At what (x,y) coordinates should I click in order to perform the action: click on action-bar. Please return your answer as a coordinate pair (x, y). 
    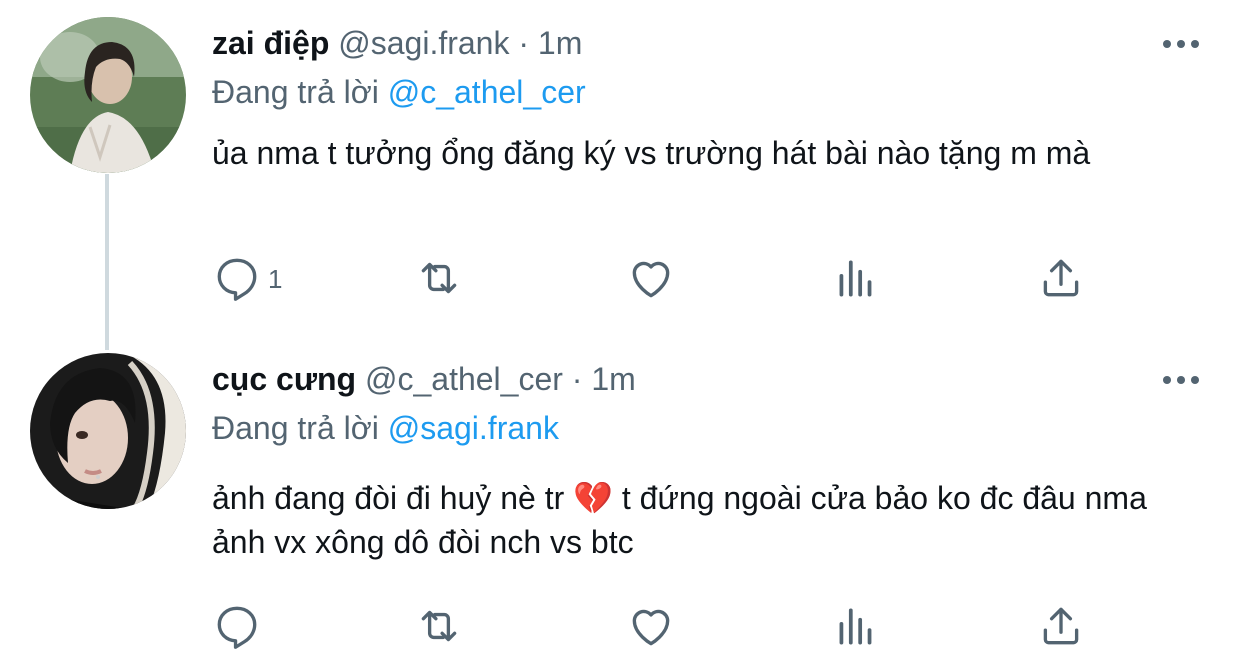
    Looking at the image, I should click on (662, 626).